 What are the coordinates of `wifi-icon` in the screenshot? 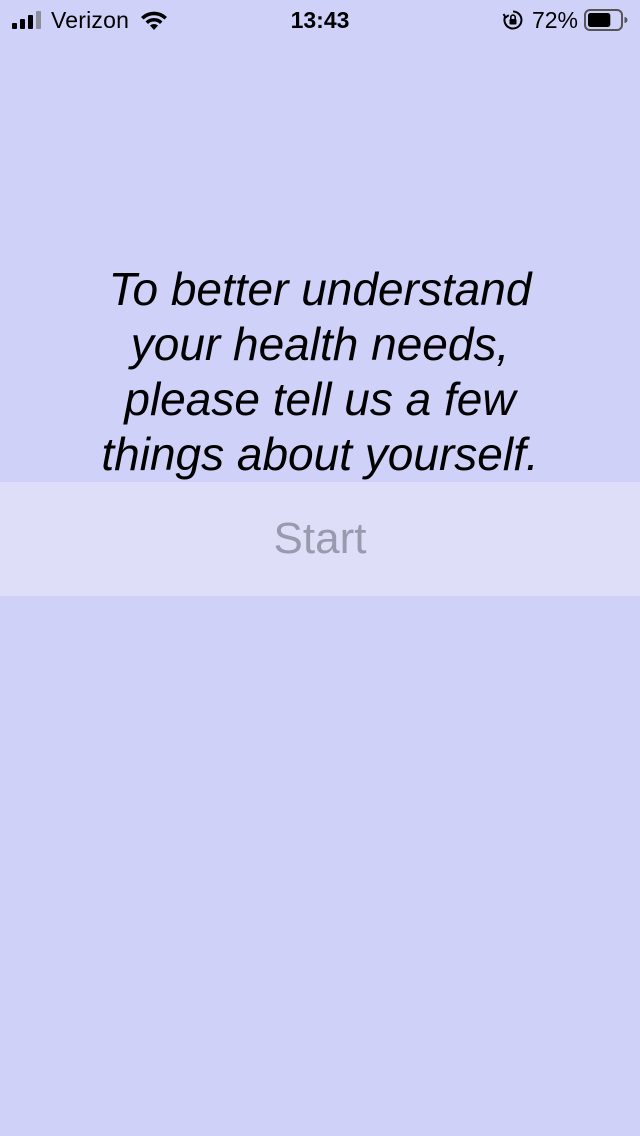 It's located at (154, 20).